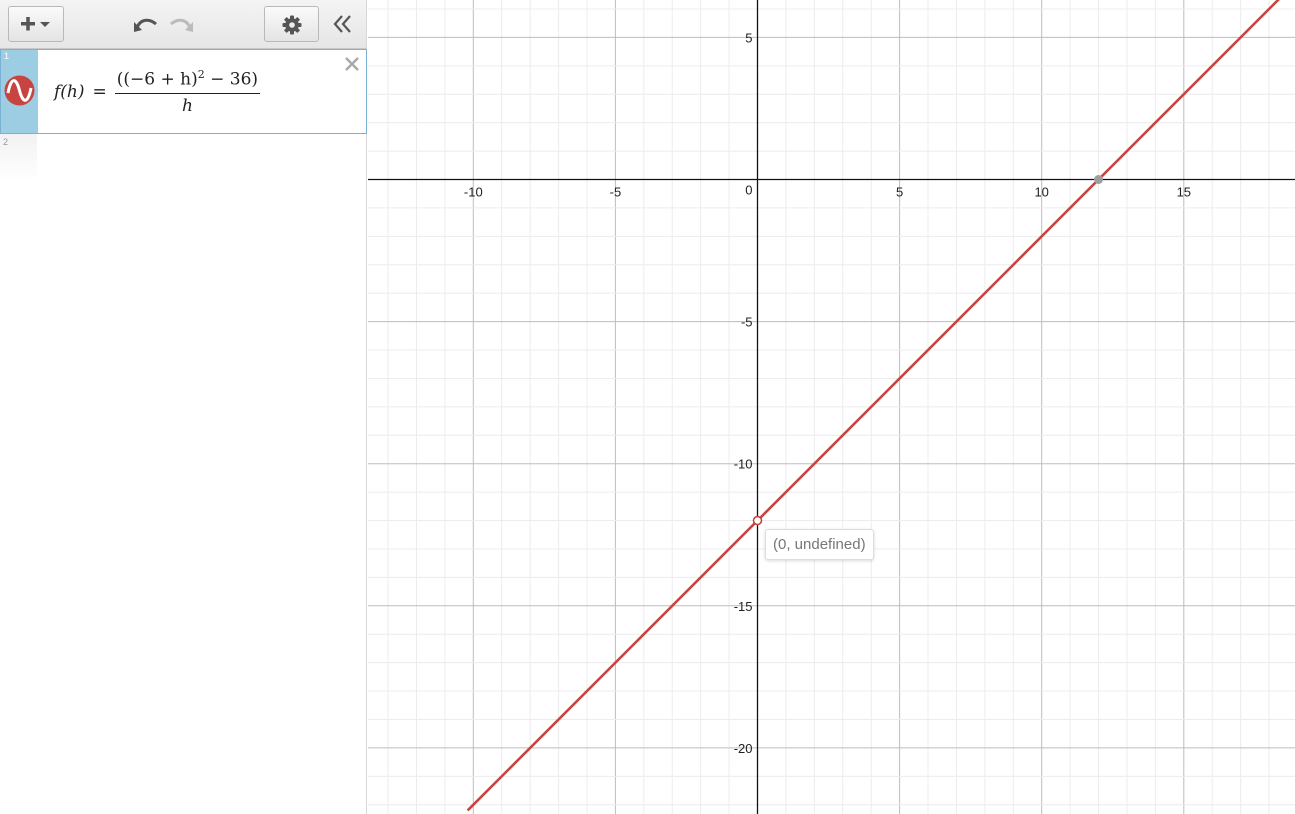 This screenshot has height=814, width=1295. Describe the element at coordinates (1184, 192) in the screenshot. I see `x-tick-label: 15` at that location.